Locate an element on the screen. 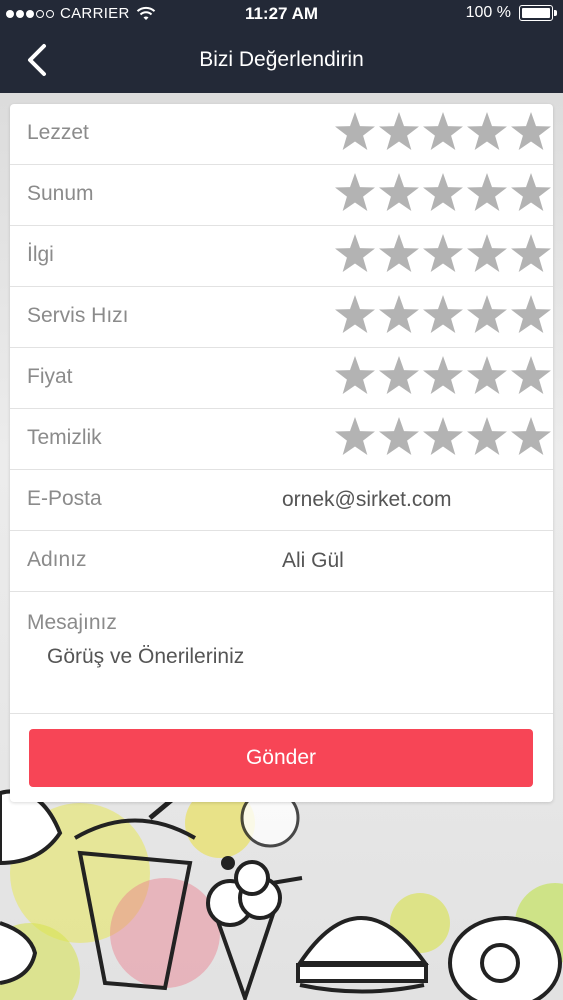  status-bar: CARRIER 11:27 AM 100 % is located at coordinates (281, 14).